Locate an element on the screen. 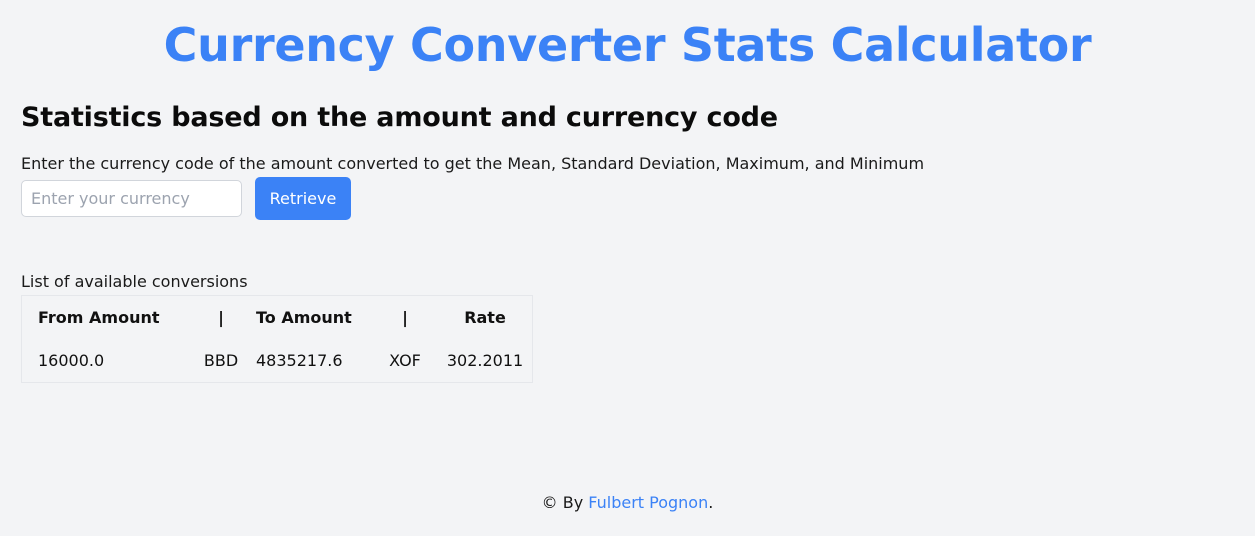  header-from-amount: From Amount is located at coordinates (99, 317).